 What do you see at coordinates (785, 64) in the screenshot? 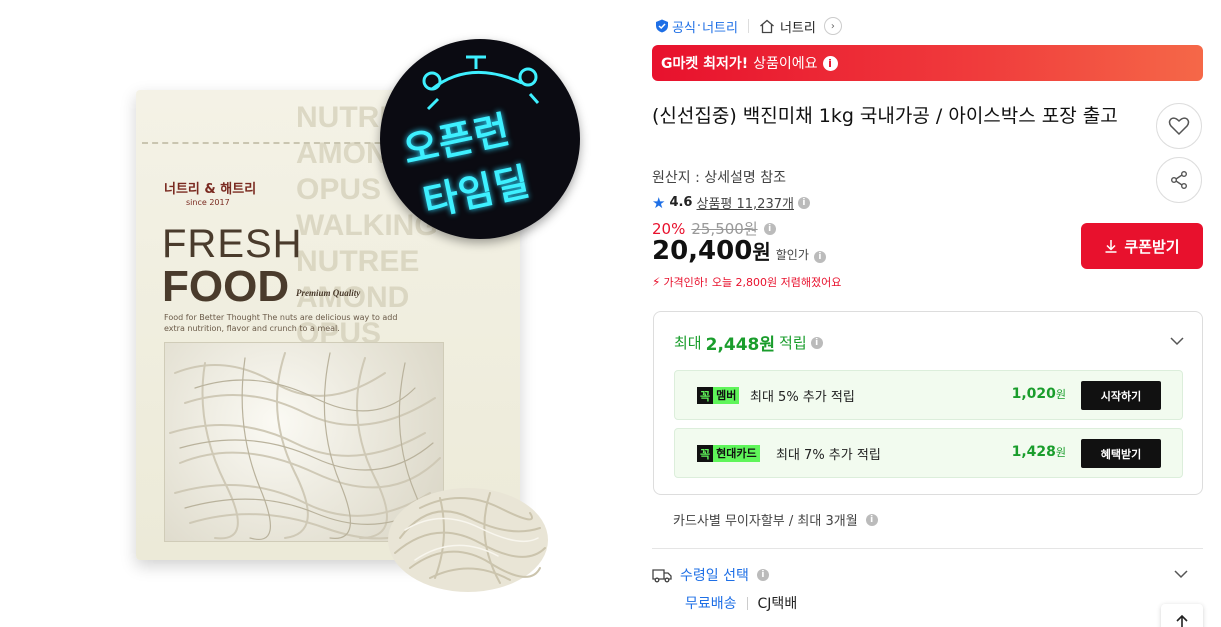
I see `banner-text: 상품이에요` at bounding box center [785, 64].